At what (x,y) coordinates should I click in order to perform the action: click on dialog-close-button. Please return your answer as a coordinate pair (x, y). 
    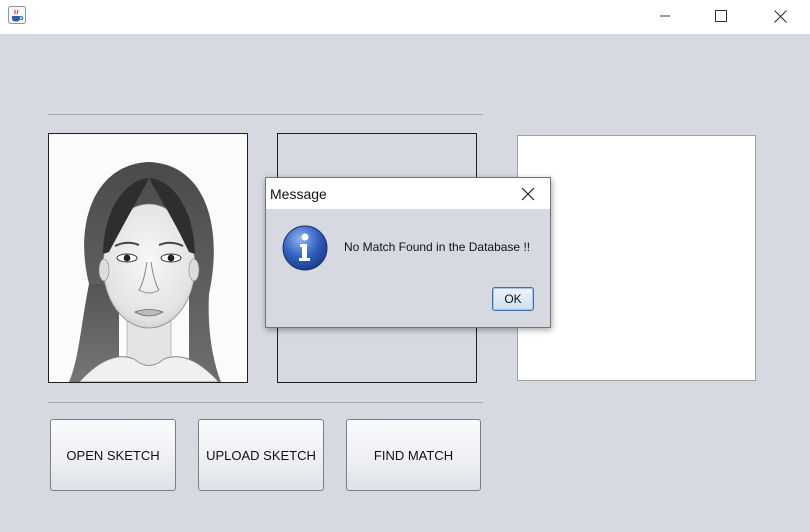
    Looking at the image, I should click on (528, 194).